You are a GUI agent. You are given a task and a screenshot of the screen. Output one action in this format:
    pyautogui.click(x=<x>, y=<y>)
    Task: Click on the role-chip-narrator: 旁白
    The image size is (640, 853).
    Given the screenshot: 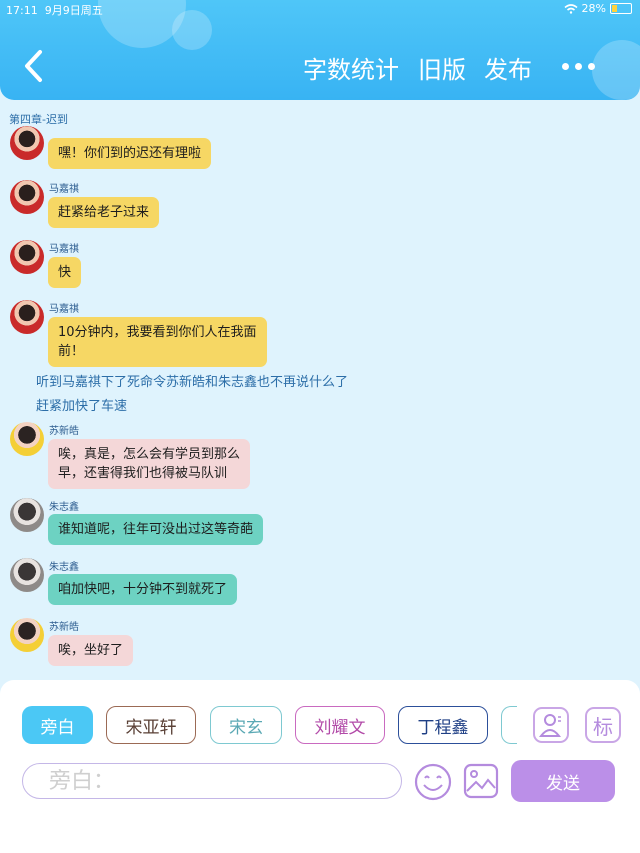 What is the action you would take?
    pyautogui.click(x=57, y=725)
    